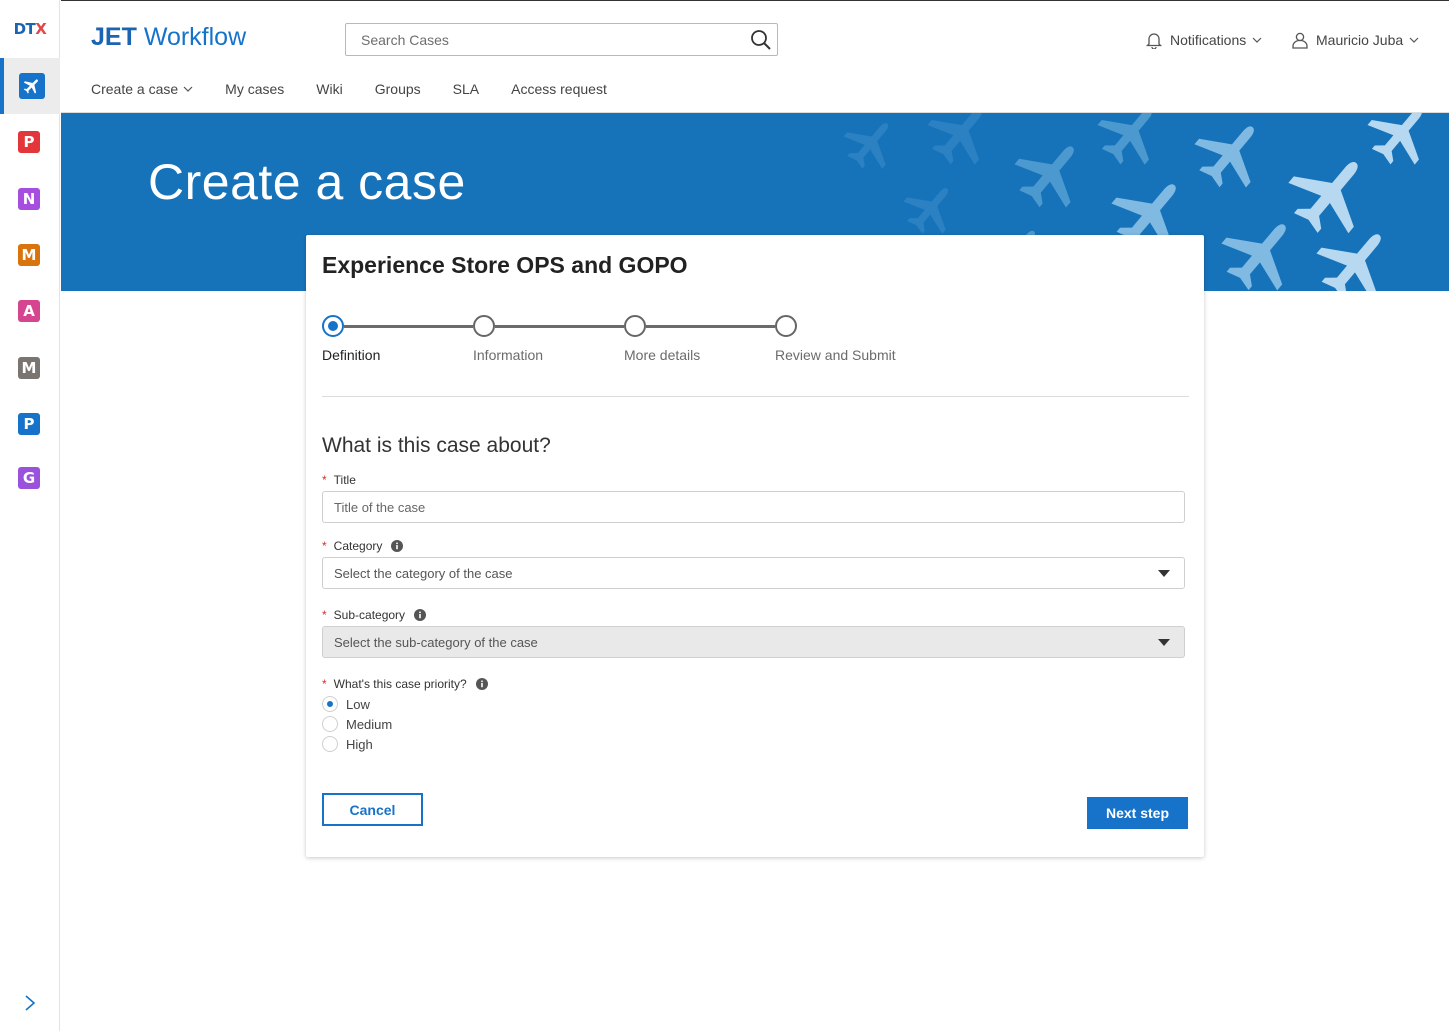  What do you see at coordinates (508, 355) in the screenshot?
I see `step-label-information: Information` at bounding box center [508, 355].